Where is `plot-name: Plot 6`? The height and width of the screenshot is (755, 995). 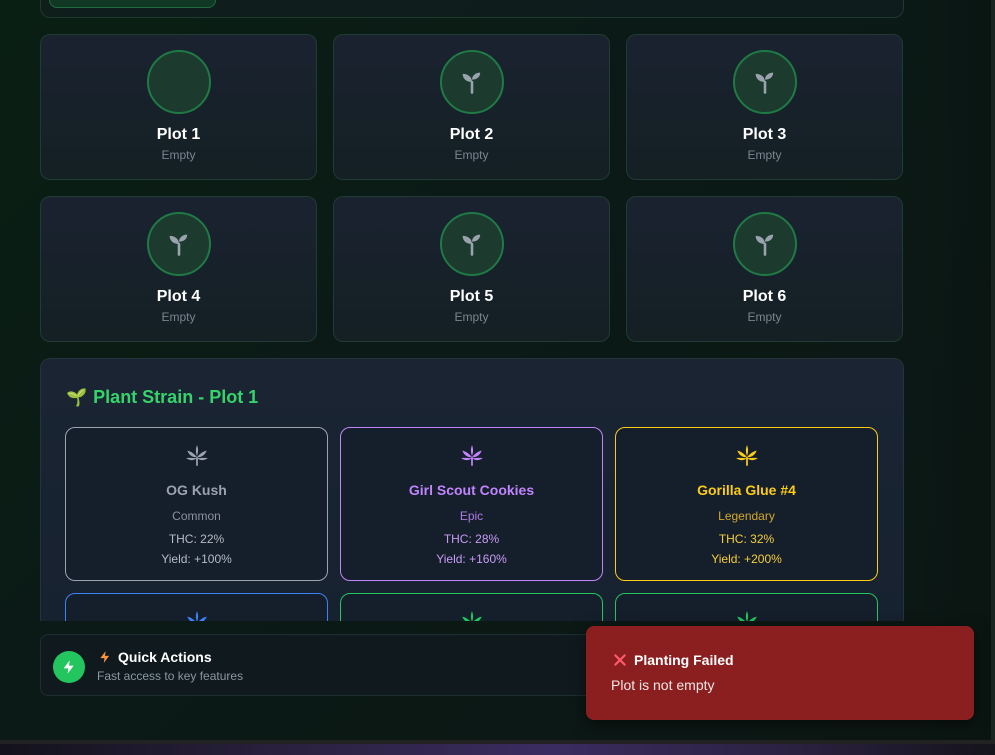 plot-name: Plot 6 is located at coordinates (764, 296).